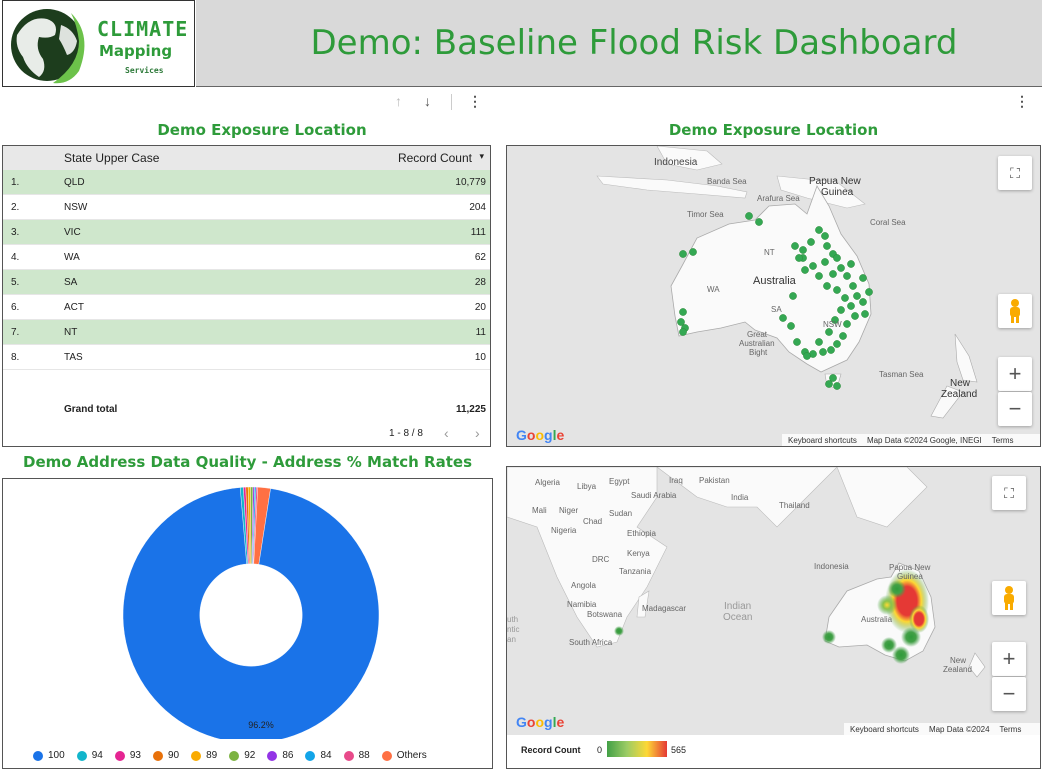  I want to click on table-row: 6. ACT 20, so click(246, 307).